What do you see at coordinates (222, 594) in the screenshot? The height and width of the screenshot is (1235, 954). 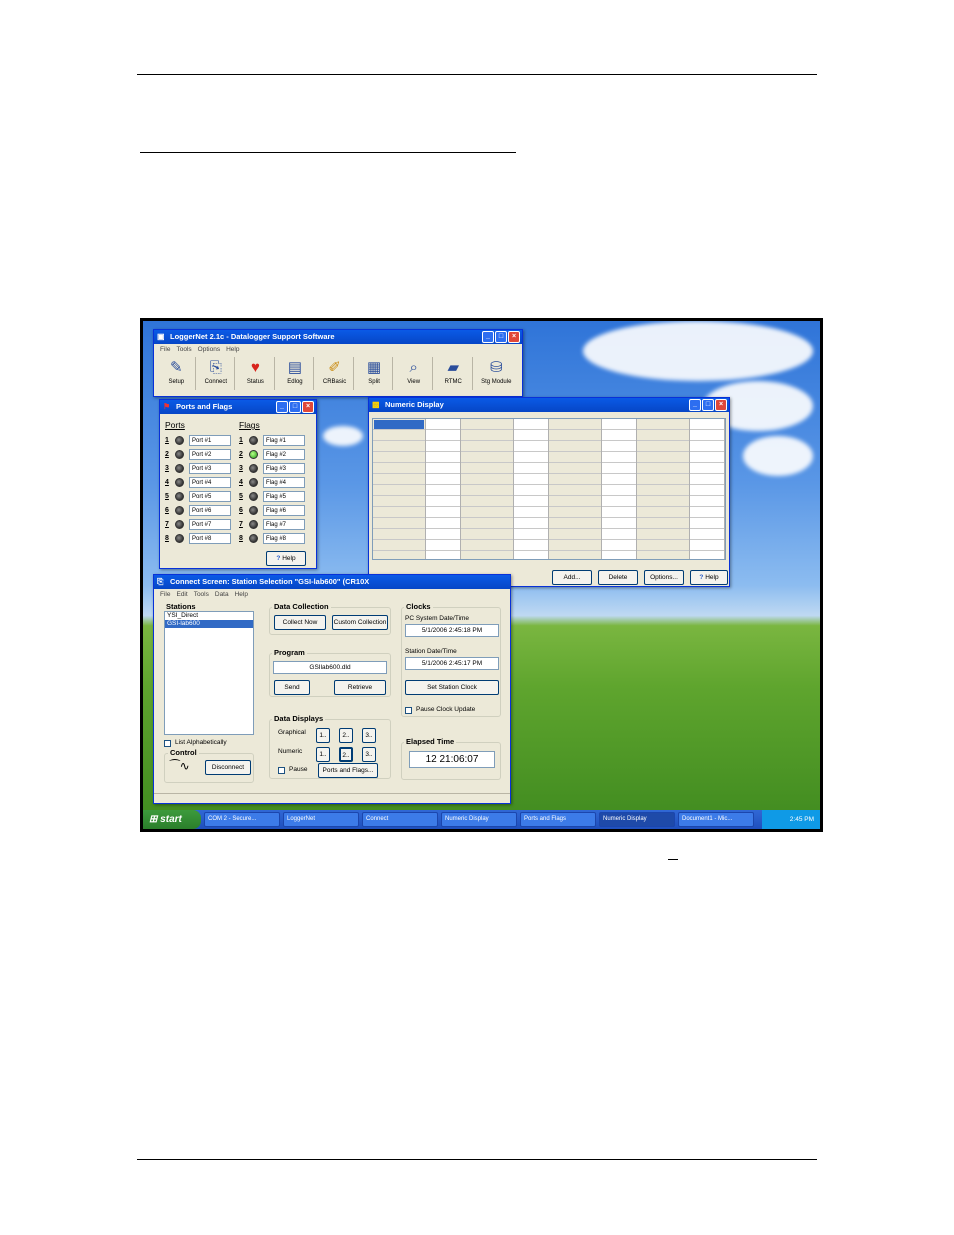 I see `menu-data: Data` at bounding box center [222, 594].